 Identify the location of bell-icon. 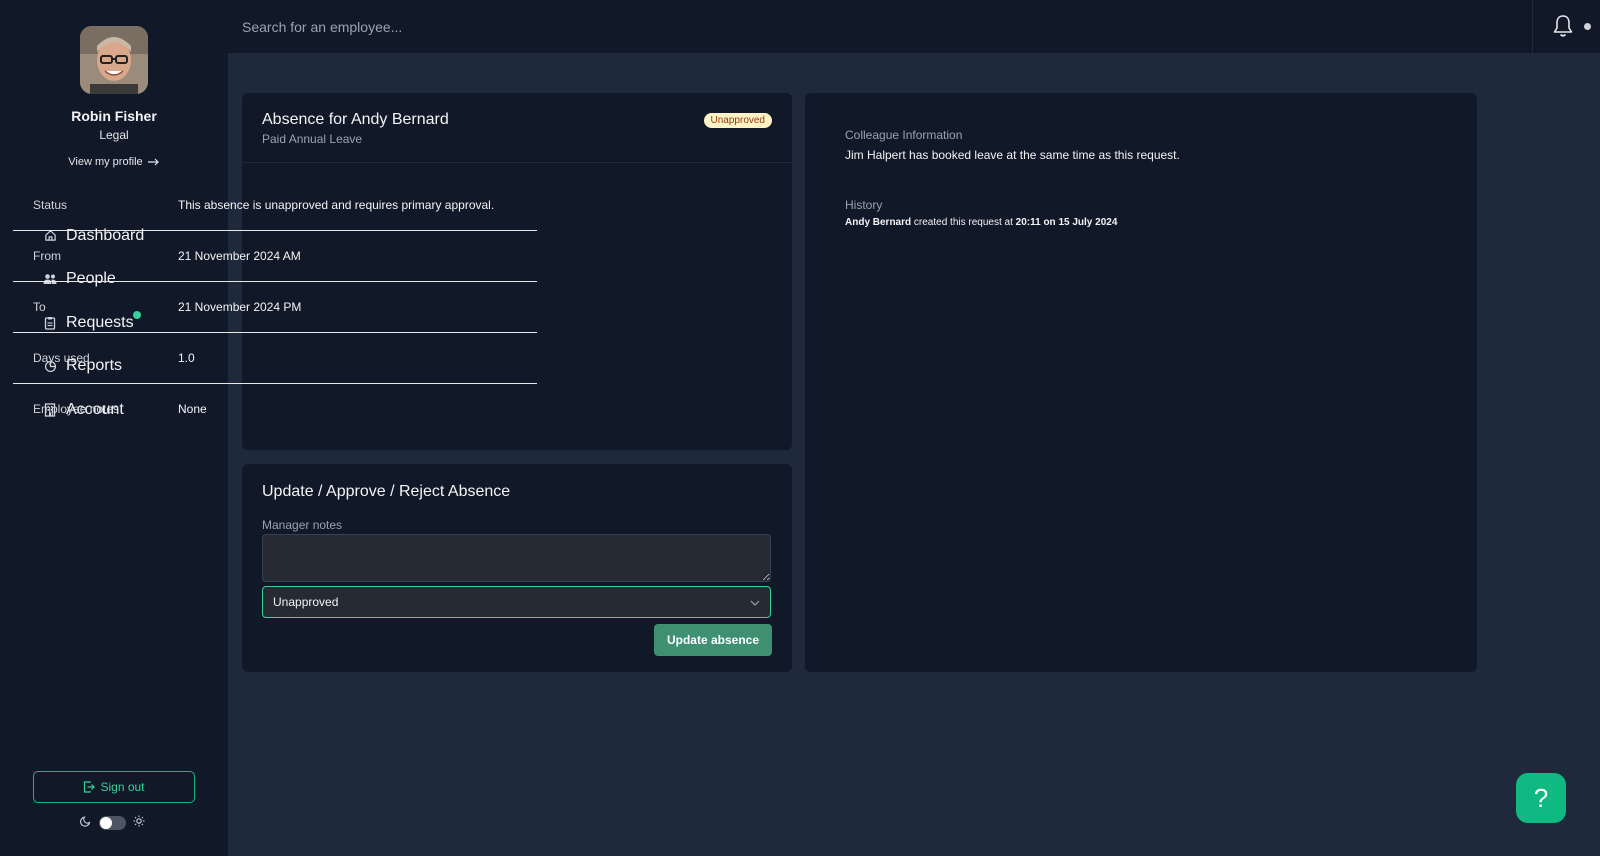
(1563, 28).